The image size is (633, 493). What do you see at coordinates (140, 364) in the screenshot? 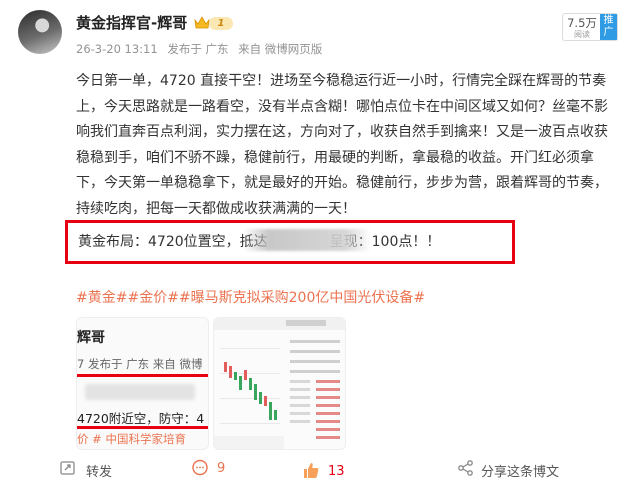
I see `thumb-meta: 7 发布于 广东 来自 微博` at bounding box center [140, 364].